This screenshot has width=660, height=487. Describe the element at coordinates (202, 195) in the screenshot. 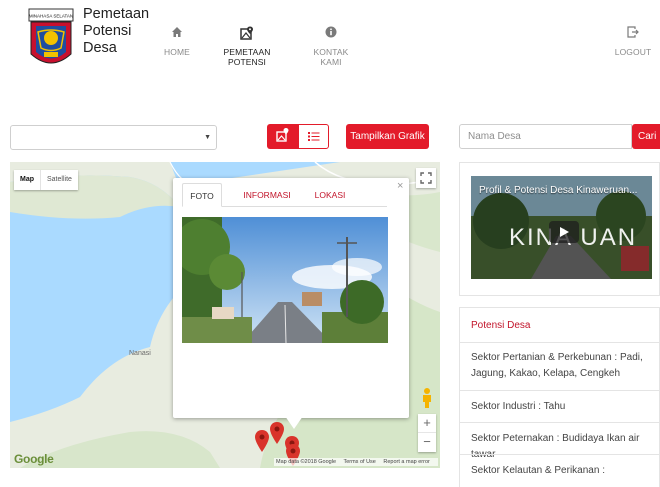

I see `tab-foto: FOTO` at that location.